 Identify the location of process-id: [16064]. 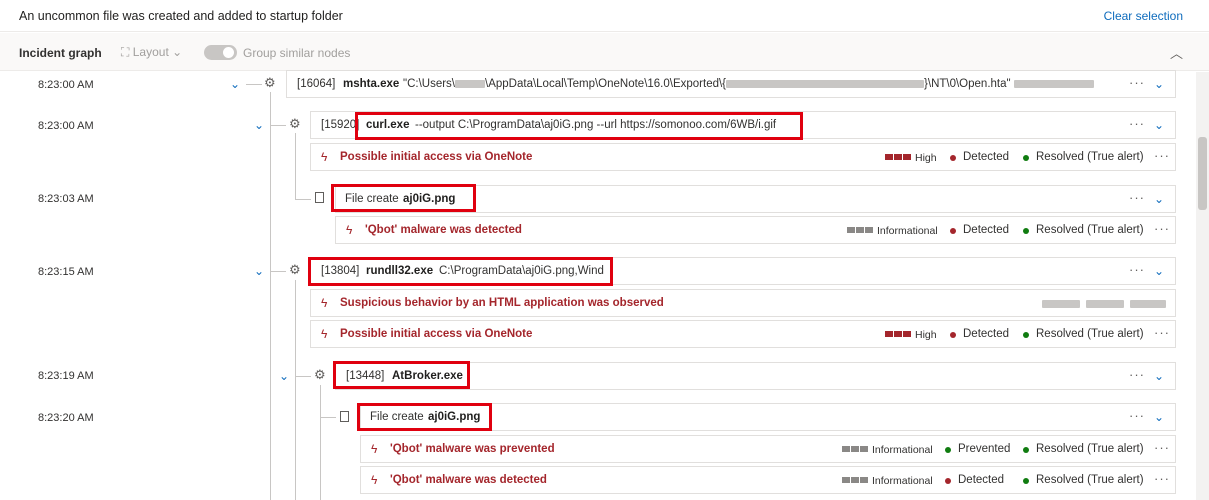
(316, 84).